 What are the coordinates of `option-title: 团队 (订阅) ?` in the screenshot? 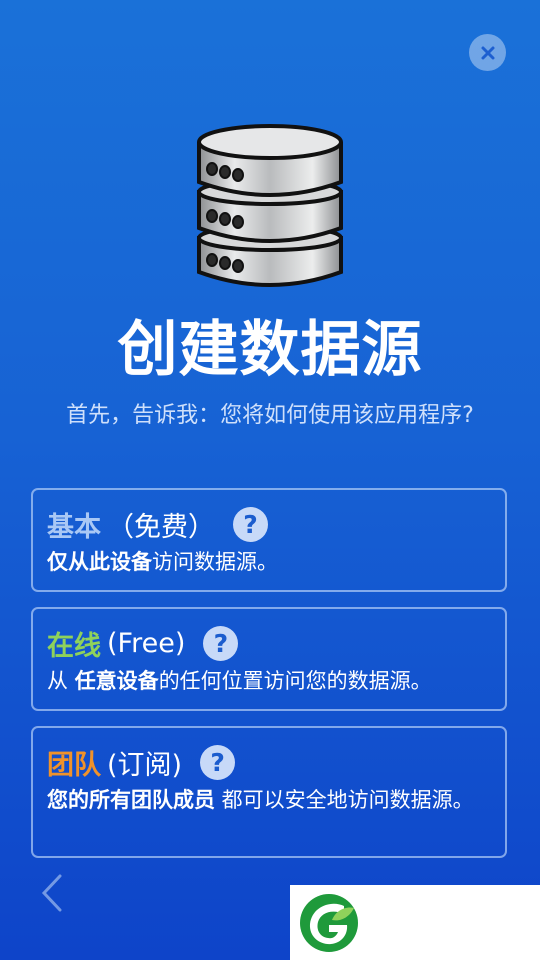 It's located at (269, 762).